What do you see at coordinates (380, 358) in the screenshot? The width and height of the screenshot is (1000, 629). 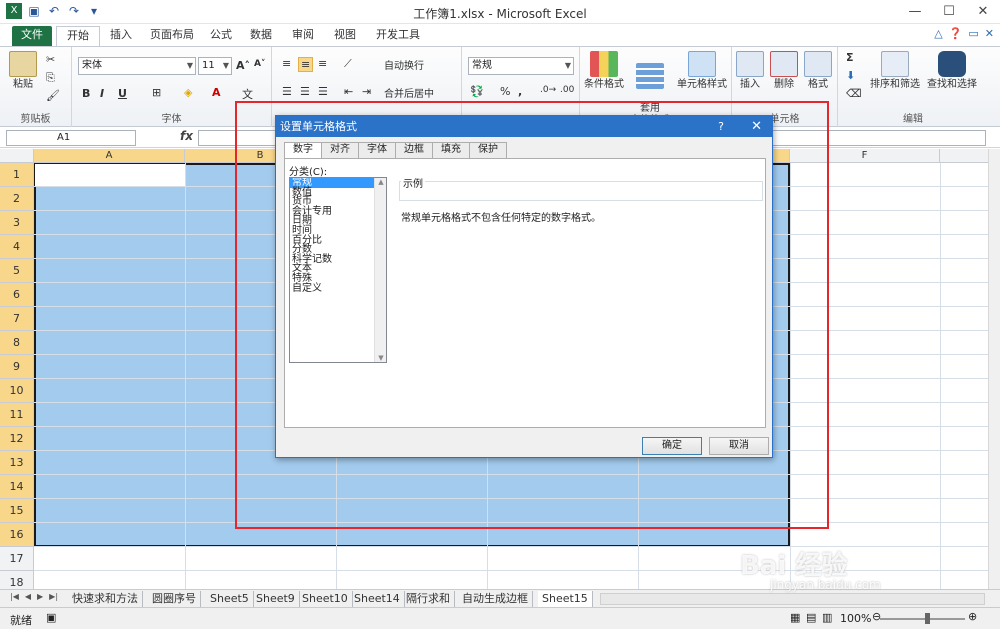 I see `chevron-down-icon: ▼` at bounding box center [380, 358].